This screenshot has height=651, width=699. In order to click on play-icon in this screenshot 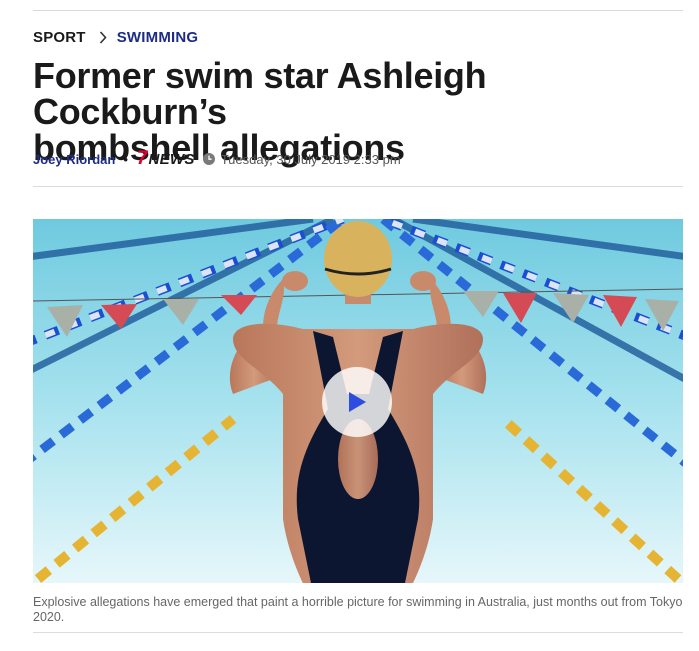, I will do `click(357, 402)`.